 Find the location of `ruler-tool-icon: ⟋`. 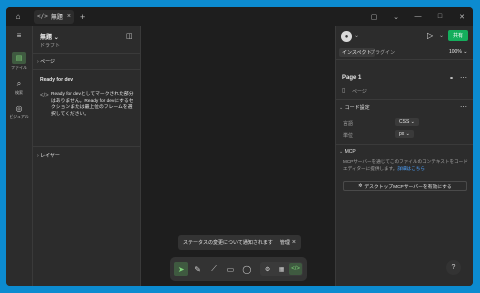

ruler-tool-icon: ⟋ is located at coordinates (214, 269).